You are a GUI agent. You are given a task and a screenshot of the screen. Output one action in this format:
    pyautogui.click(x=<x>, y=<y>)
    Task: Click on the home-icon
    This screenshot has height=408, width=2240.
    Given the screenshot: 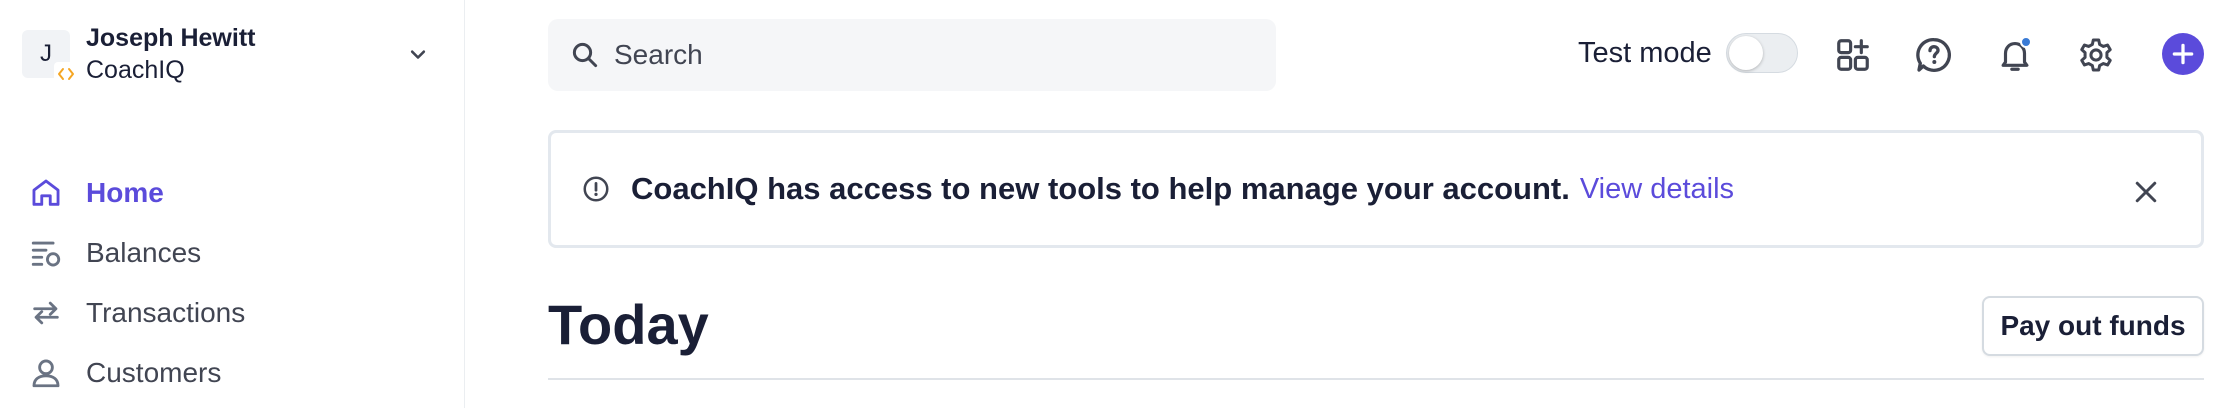 What is the action you would take?
    pyautogui.click(x=46, y=193)
    